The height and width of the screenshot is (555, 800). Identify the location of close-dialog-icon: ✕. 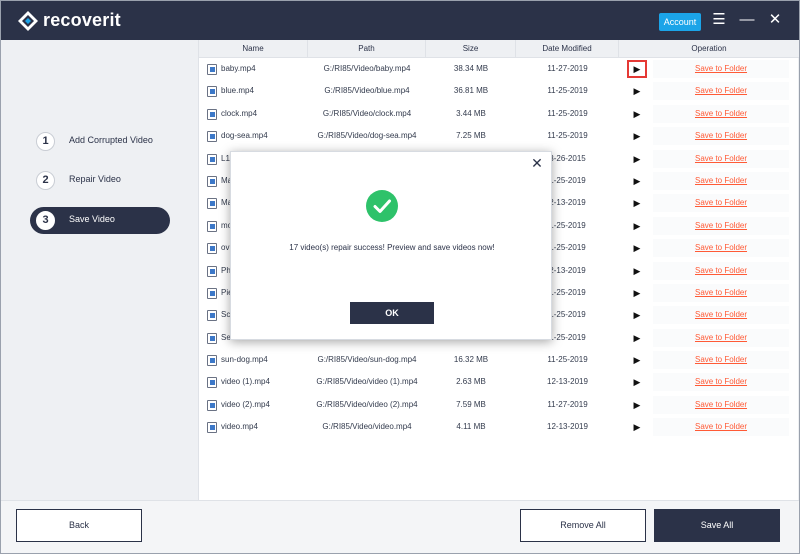
(537, 163).